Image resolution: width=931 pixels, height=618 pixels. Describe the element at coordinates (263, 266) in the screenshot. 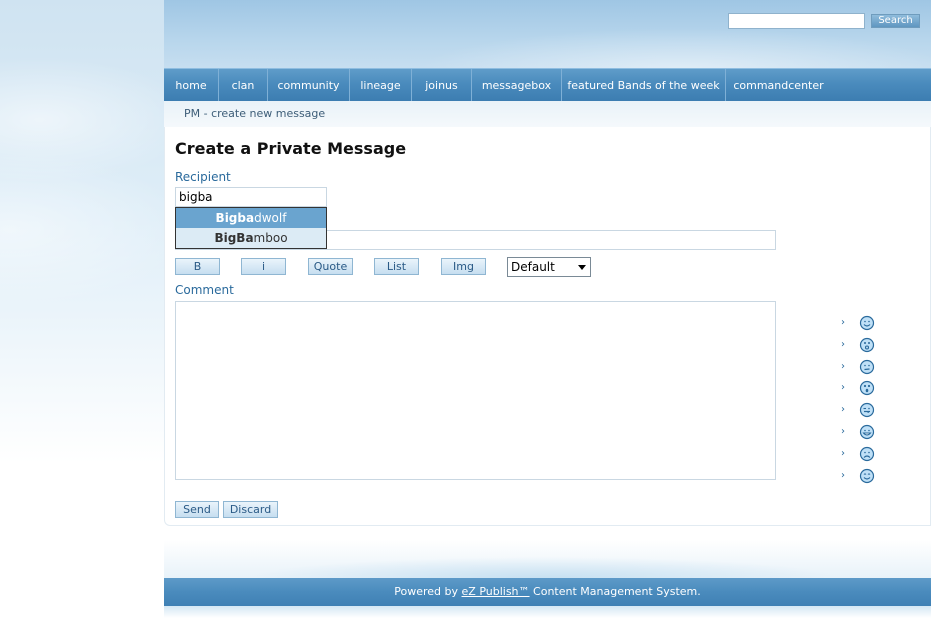

I see `italic-button: i` at that location.